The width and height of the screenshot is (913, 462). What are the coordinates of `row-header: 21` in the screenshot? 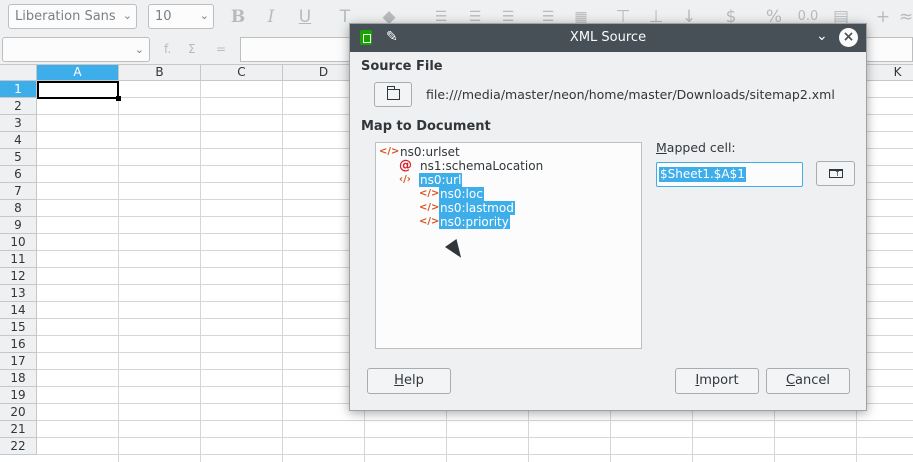 It's located at (18, 429).